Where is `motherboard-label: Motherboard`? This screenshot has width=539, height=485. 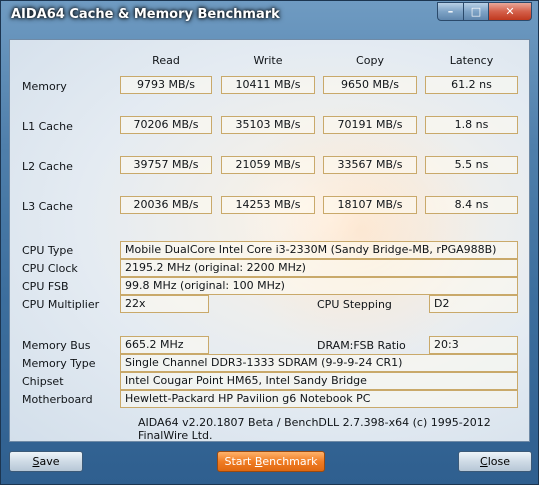 motherboard-label: Motherboard is located at coordinates (57, 399).